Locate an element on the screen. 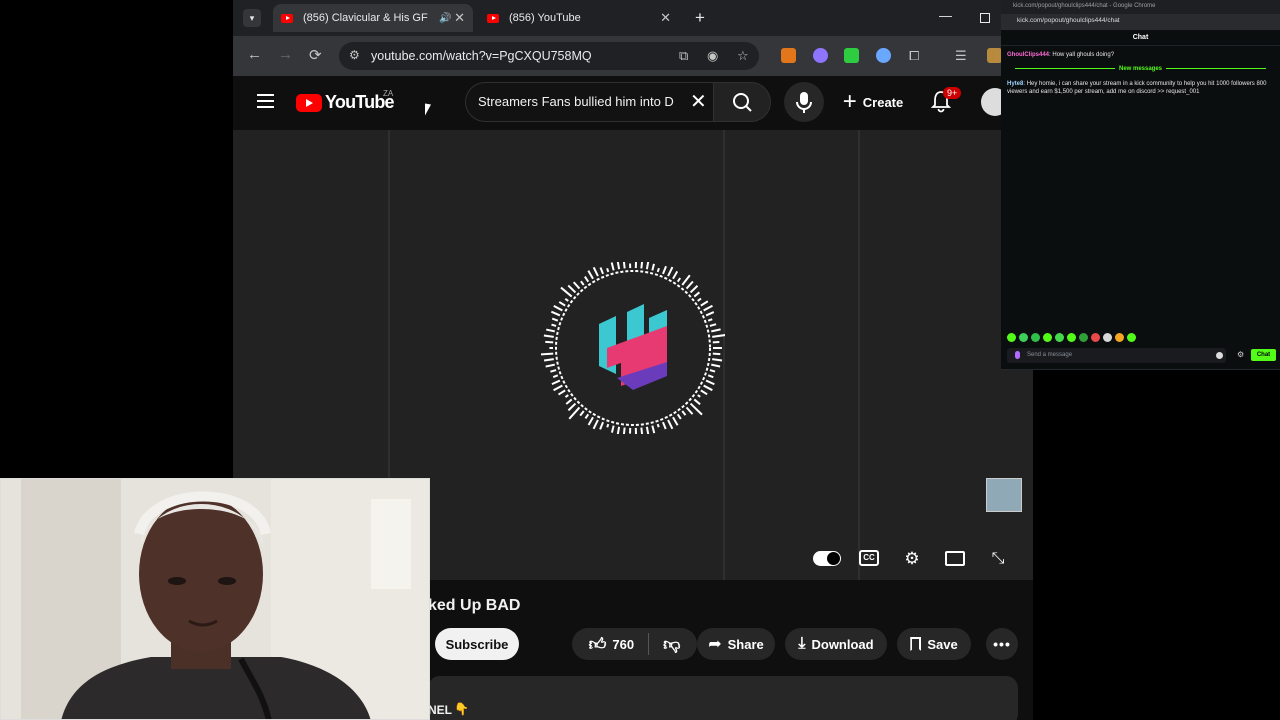 The height and width of the screenshot is (720, 1280). create-button: + Create is located at coordinates (873, 102).